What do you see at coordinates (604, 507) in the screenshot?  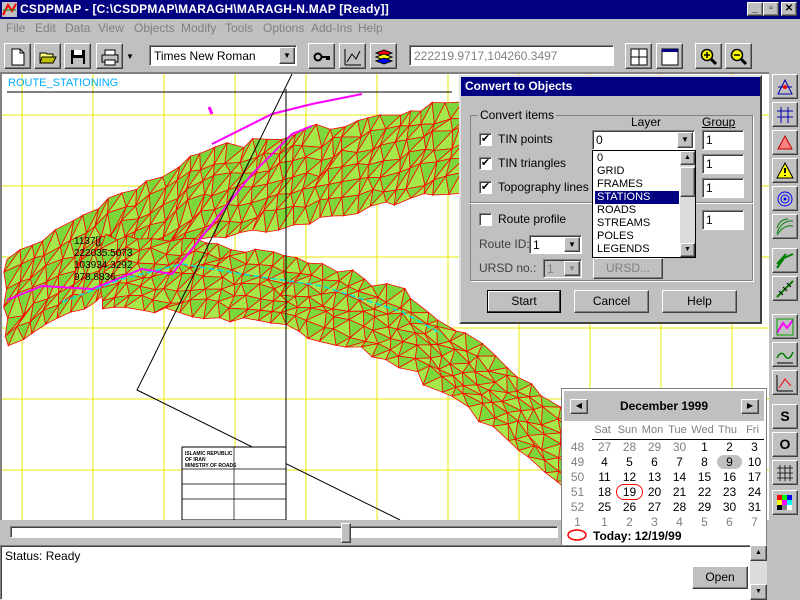 I see `calendar-day: 25` at bounding box center [604, 507].